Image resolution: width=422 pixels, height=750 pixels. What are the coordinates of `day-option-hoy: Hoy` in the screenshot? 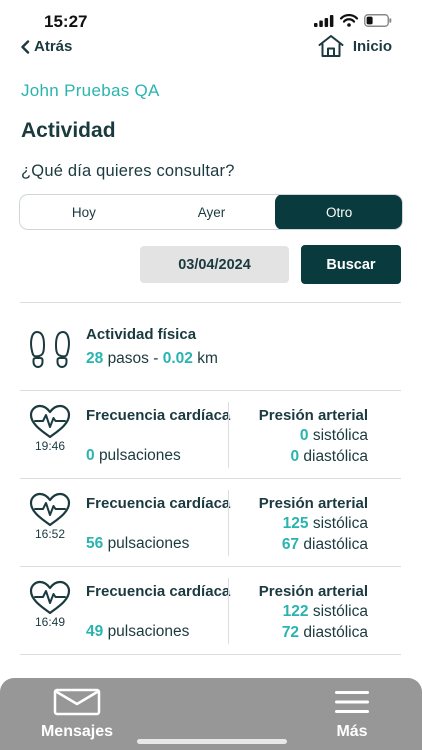 It's located at (84, 212).